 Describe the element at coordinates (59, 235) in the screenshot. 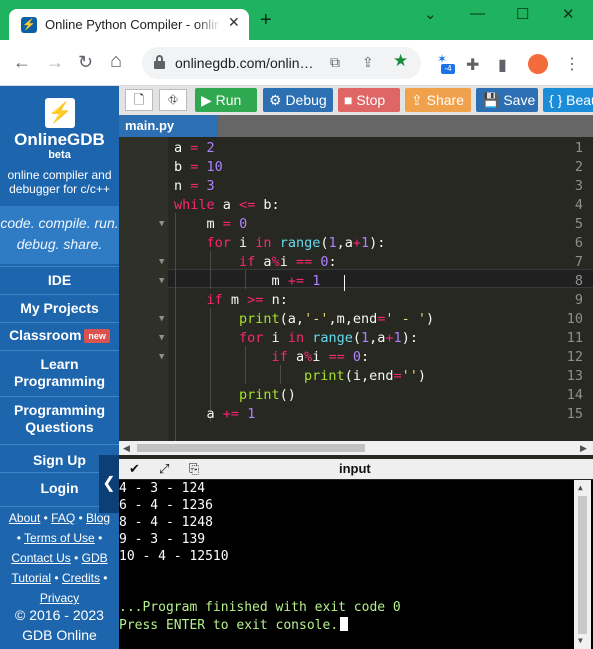

I see `tagline: code. compile. run. debug. share.` at that location.